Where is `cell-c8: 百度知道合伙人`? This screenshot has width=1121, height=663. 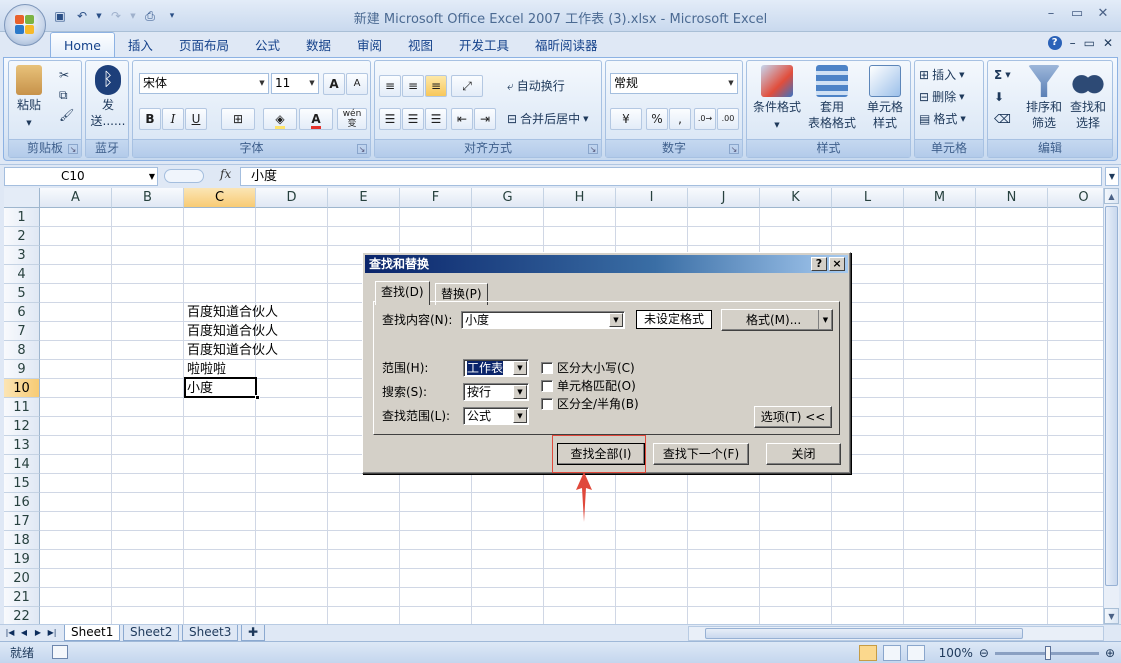 cell-c8: 百度知道合伙人 is located at coordinates (231, 350).